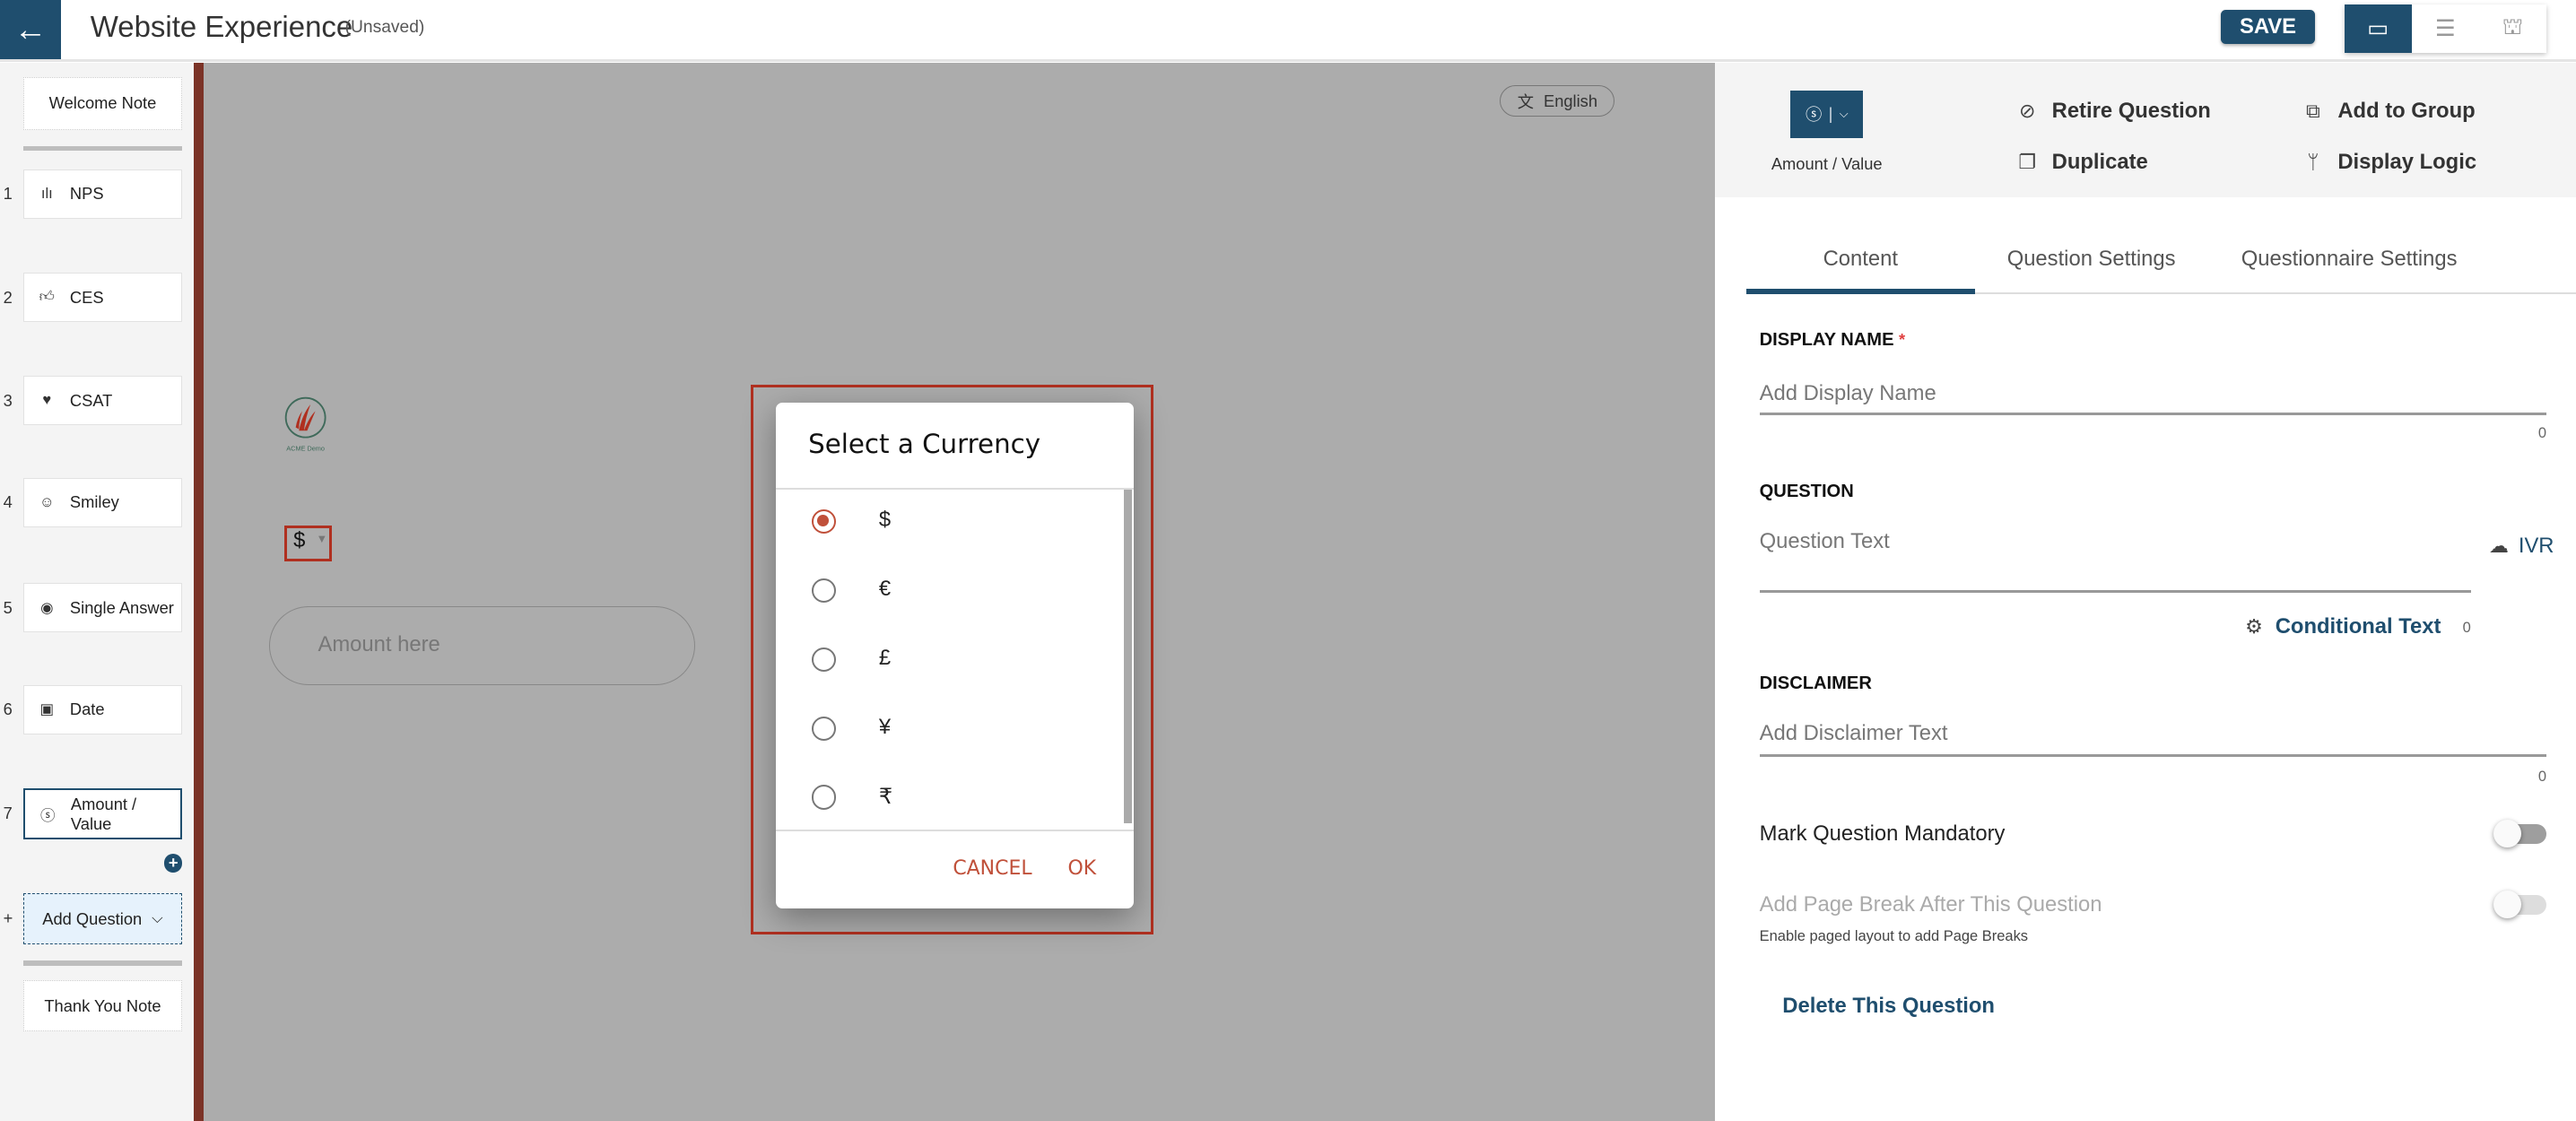 The height and width of the screenshot is (1121, 2576). Describe the element at coordinates (307, 544) in the screenshot. I see `currency-select: $ ▼` at that location.